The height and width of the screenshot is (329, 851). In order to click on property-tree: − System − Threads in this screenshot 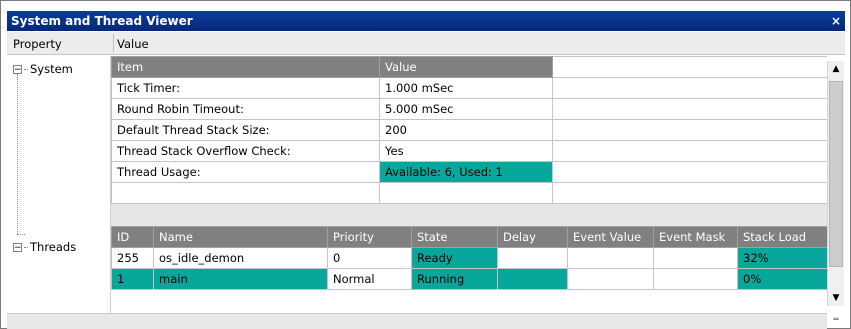, I will do `click(59, 184)`.